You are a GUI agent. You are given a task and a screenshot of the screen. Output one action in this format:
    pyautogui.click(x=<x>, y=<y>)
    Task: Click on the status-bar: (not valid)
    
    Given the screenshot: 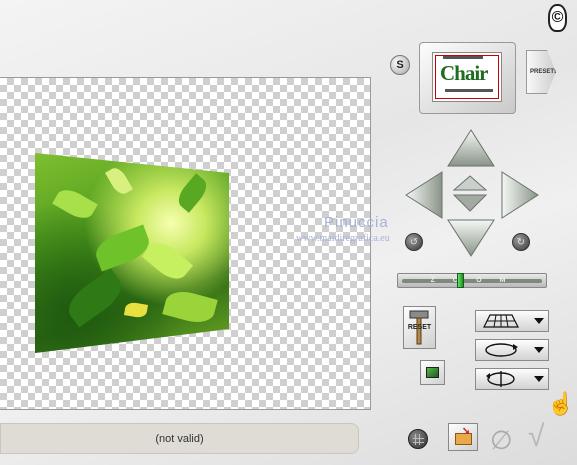 What is the action you would take?
    pyautogui.click(x=179, y=438)
    